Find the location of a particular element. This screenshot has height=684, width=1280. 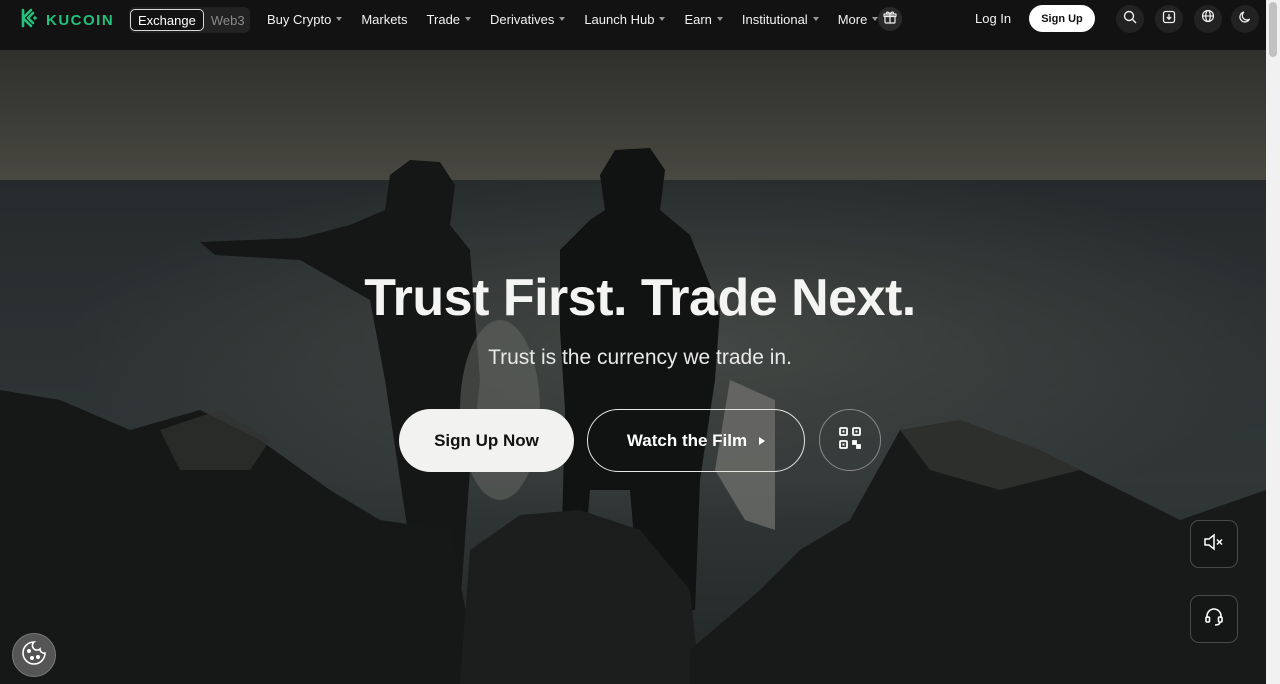

kucoin-logo-icon is located at coordinates (30, 20).